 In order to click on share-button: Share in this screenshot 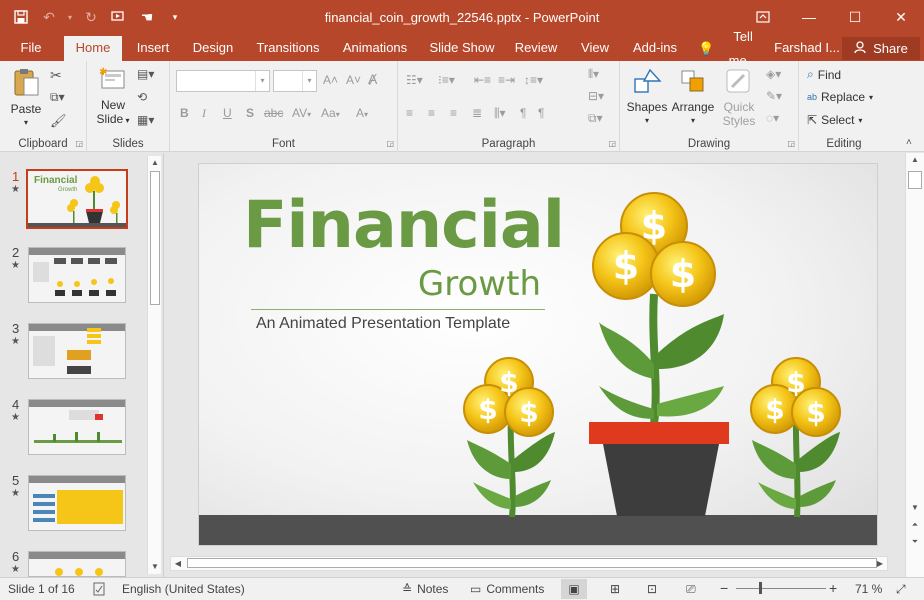, I will do `click(881, 48)`.